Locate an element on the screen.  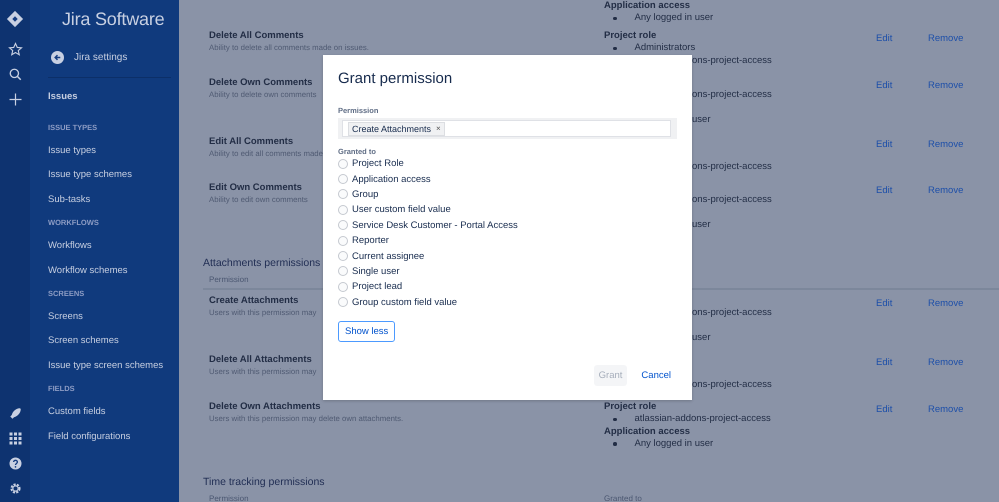
cancel-button: Cancel is located at coordinates (656, 375).